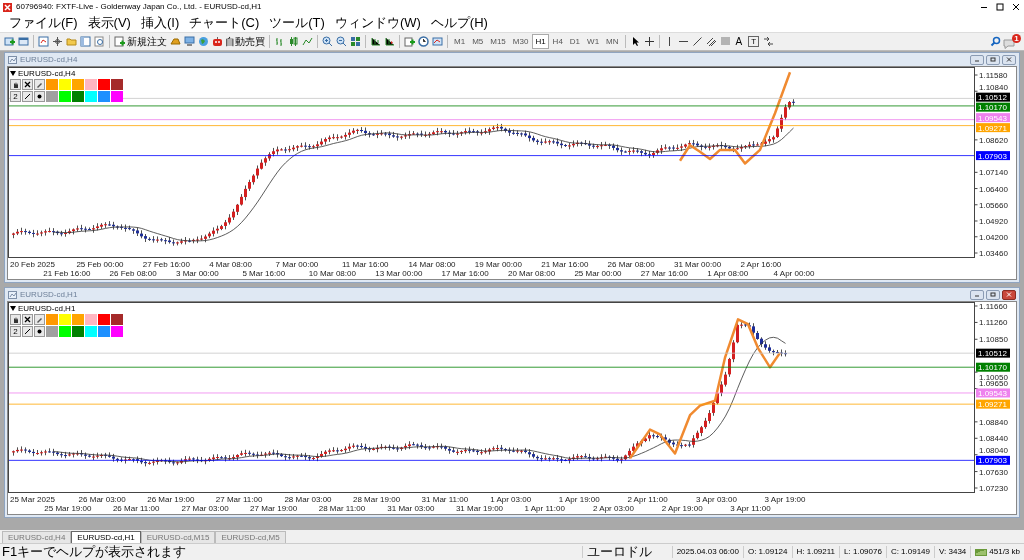 The image size is (1024, 560). I want to click on status-time: 2025.04.03 06:00, so click(707, 552).